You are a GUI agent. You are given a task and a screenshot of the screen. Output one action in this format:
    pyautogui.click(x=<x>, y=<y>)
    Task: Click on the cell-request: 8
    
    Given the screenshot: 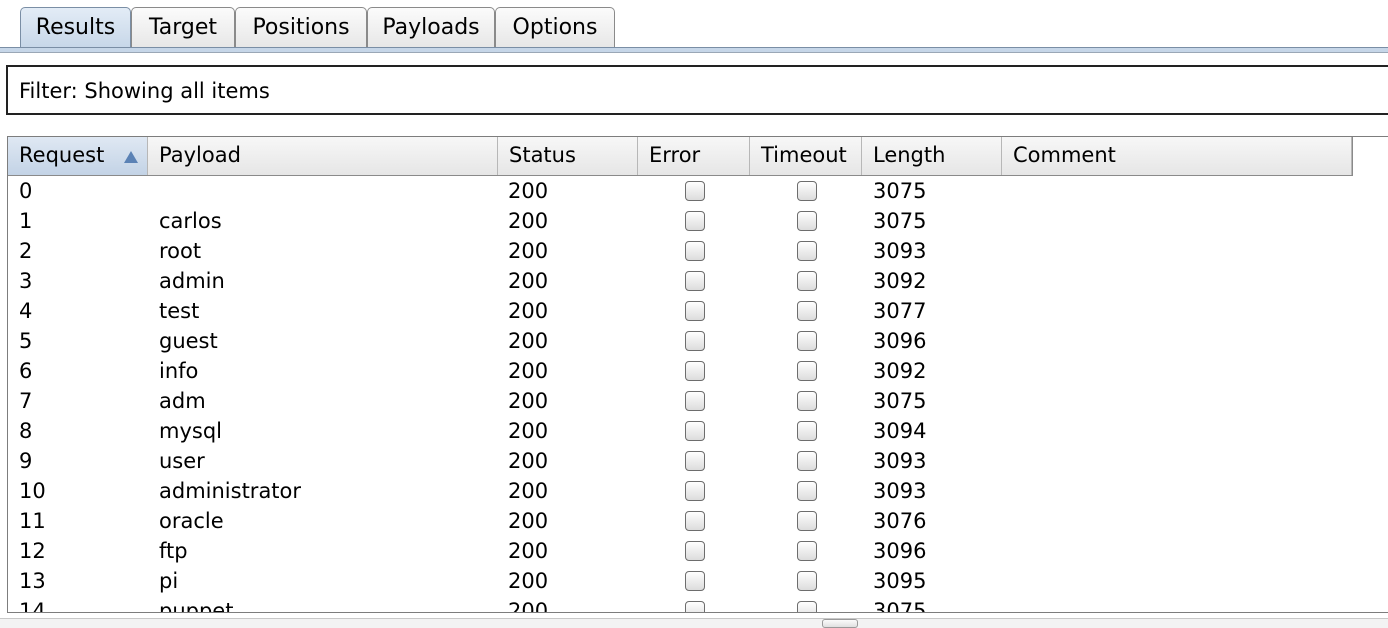 What is the action you would take?
    pyautogui.click(x=26, y=431)
    